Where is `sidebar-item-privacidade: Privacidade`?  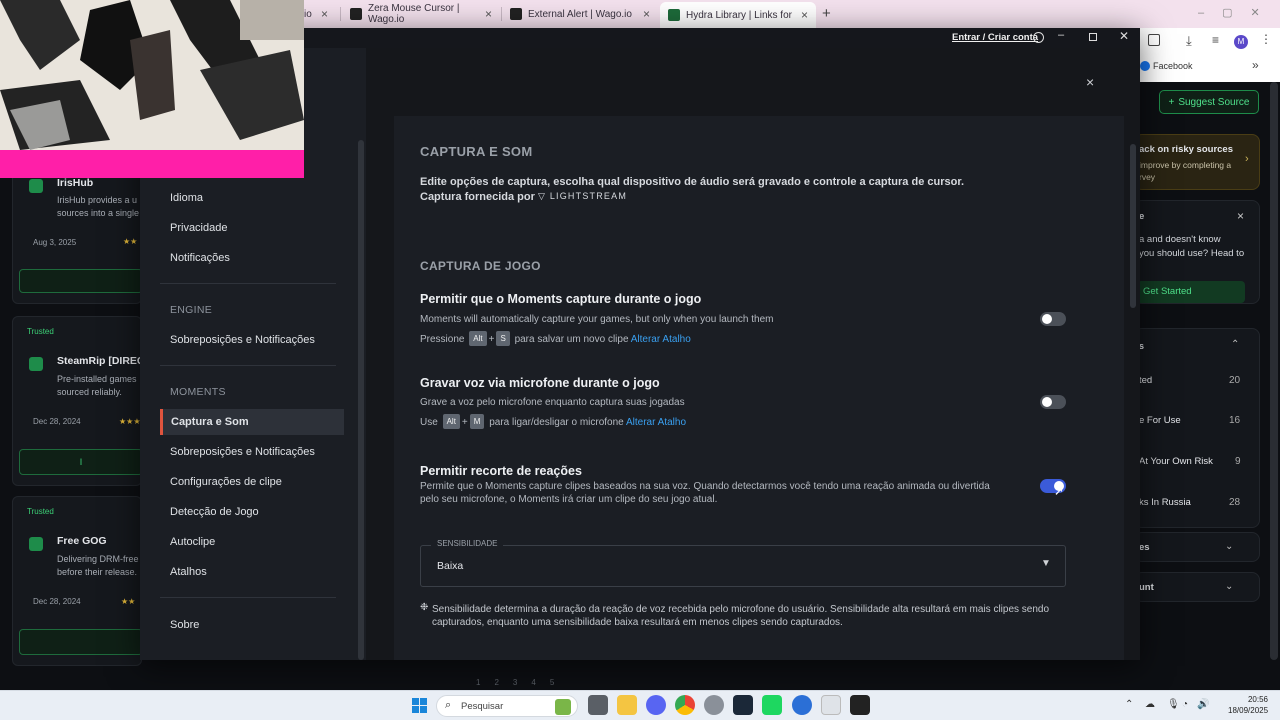
sidebar-item-privacidade: Privacidade is located at coordinates (252, 228).